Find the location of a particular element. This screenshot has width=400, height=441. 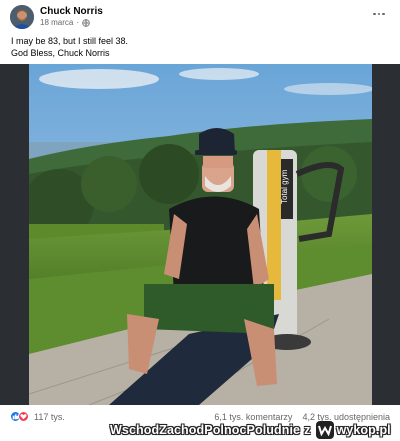

reactions-count: 117 tys. is located at coordinates (49, 416).